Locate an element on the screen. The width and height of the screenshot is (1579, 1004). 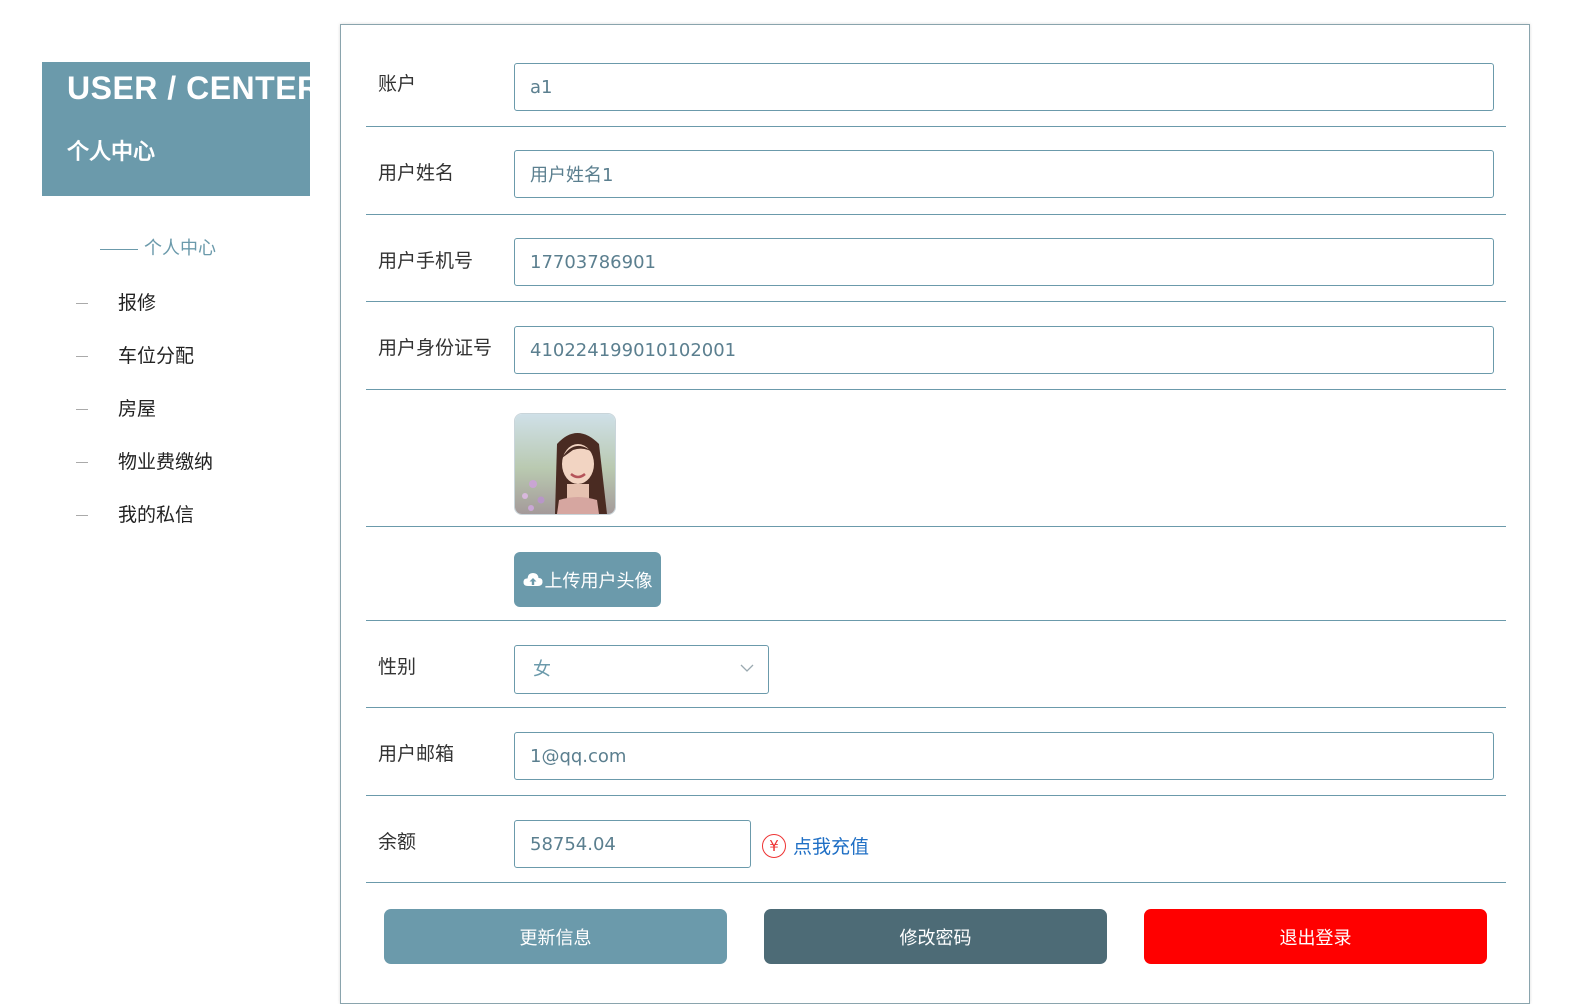
gender-row: 性别 女 is located at coordinates (936, 664).